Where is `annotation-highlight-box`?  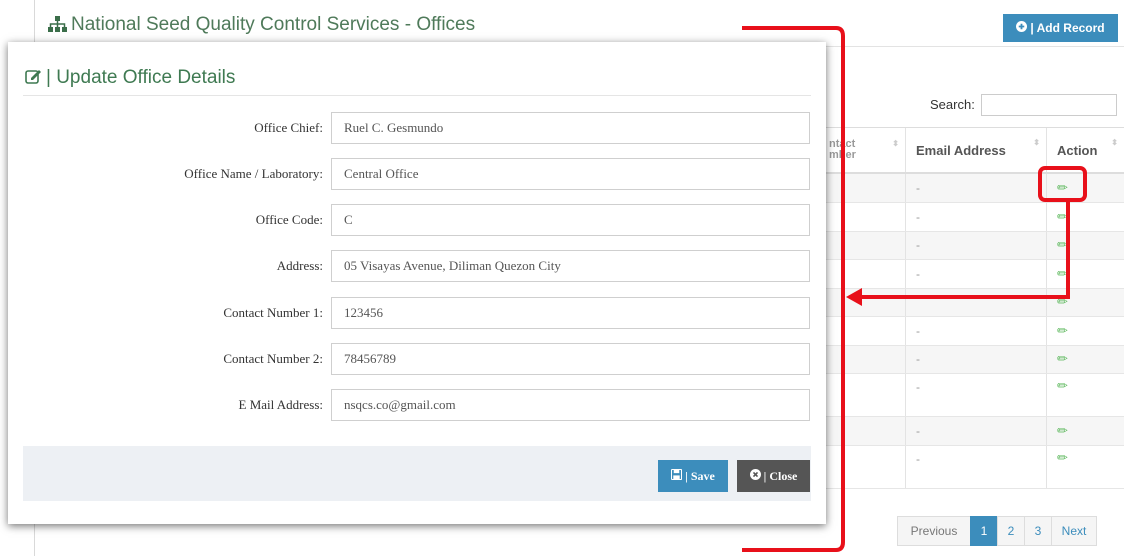
annotation-highlight-box is located at coordinates (1062, 184).